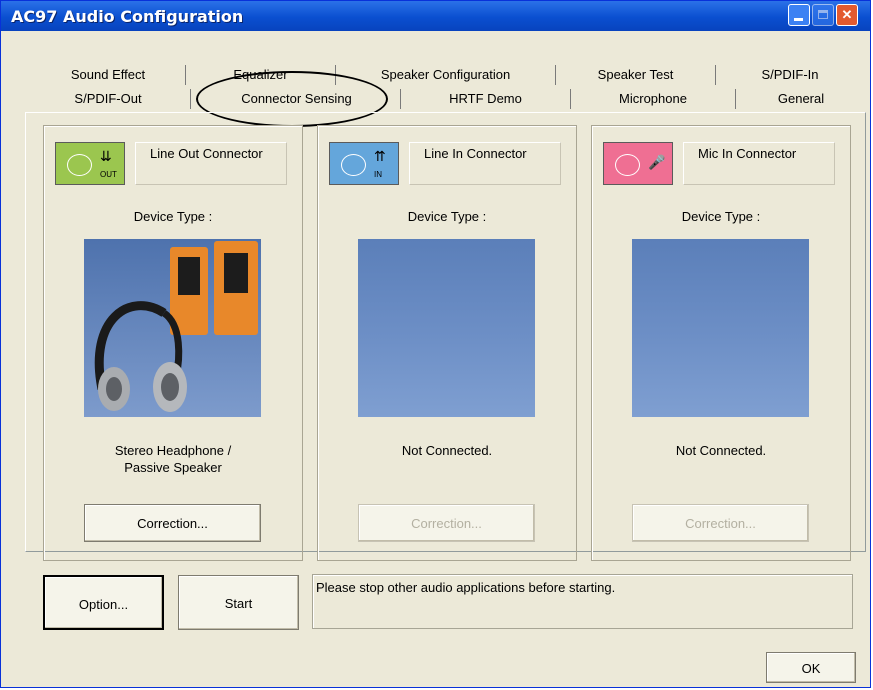 Image resolution: width=873 pixels, height=690 pixels. What do you see at coordinates (790, 75) in the screenshot?
I see `tab-spdif-in: S/PDIF-In` at bounding box center [790, 75].